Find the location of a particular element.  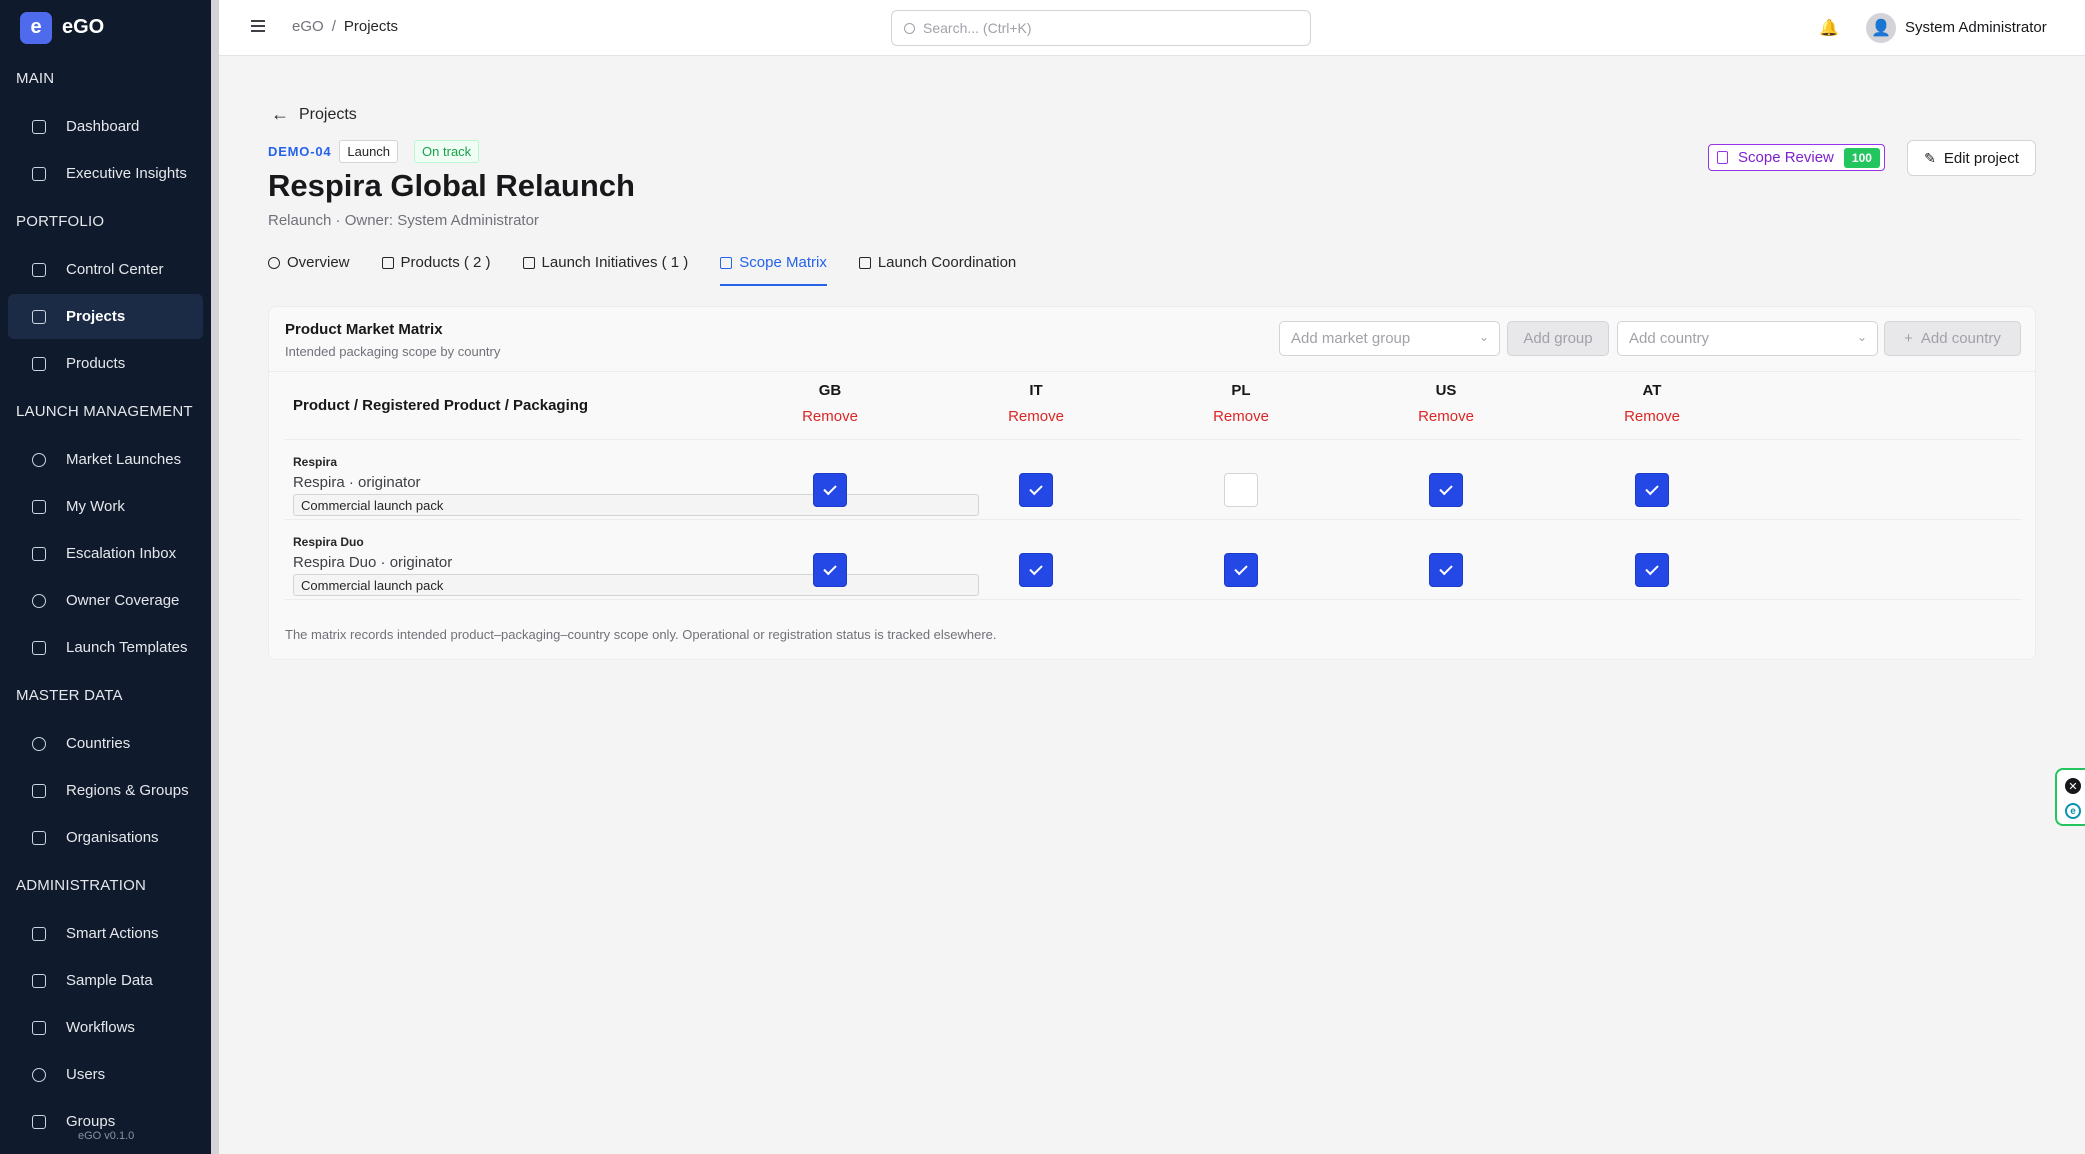

sidebar-item-my-work: My Work is located at coordinates (105, 506).